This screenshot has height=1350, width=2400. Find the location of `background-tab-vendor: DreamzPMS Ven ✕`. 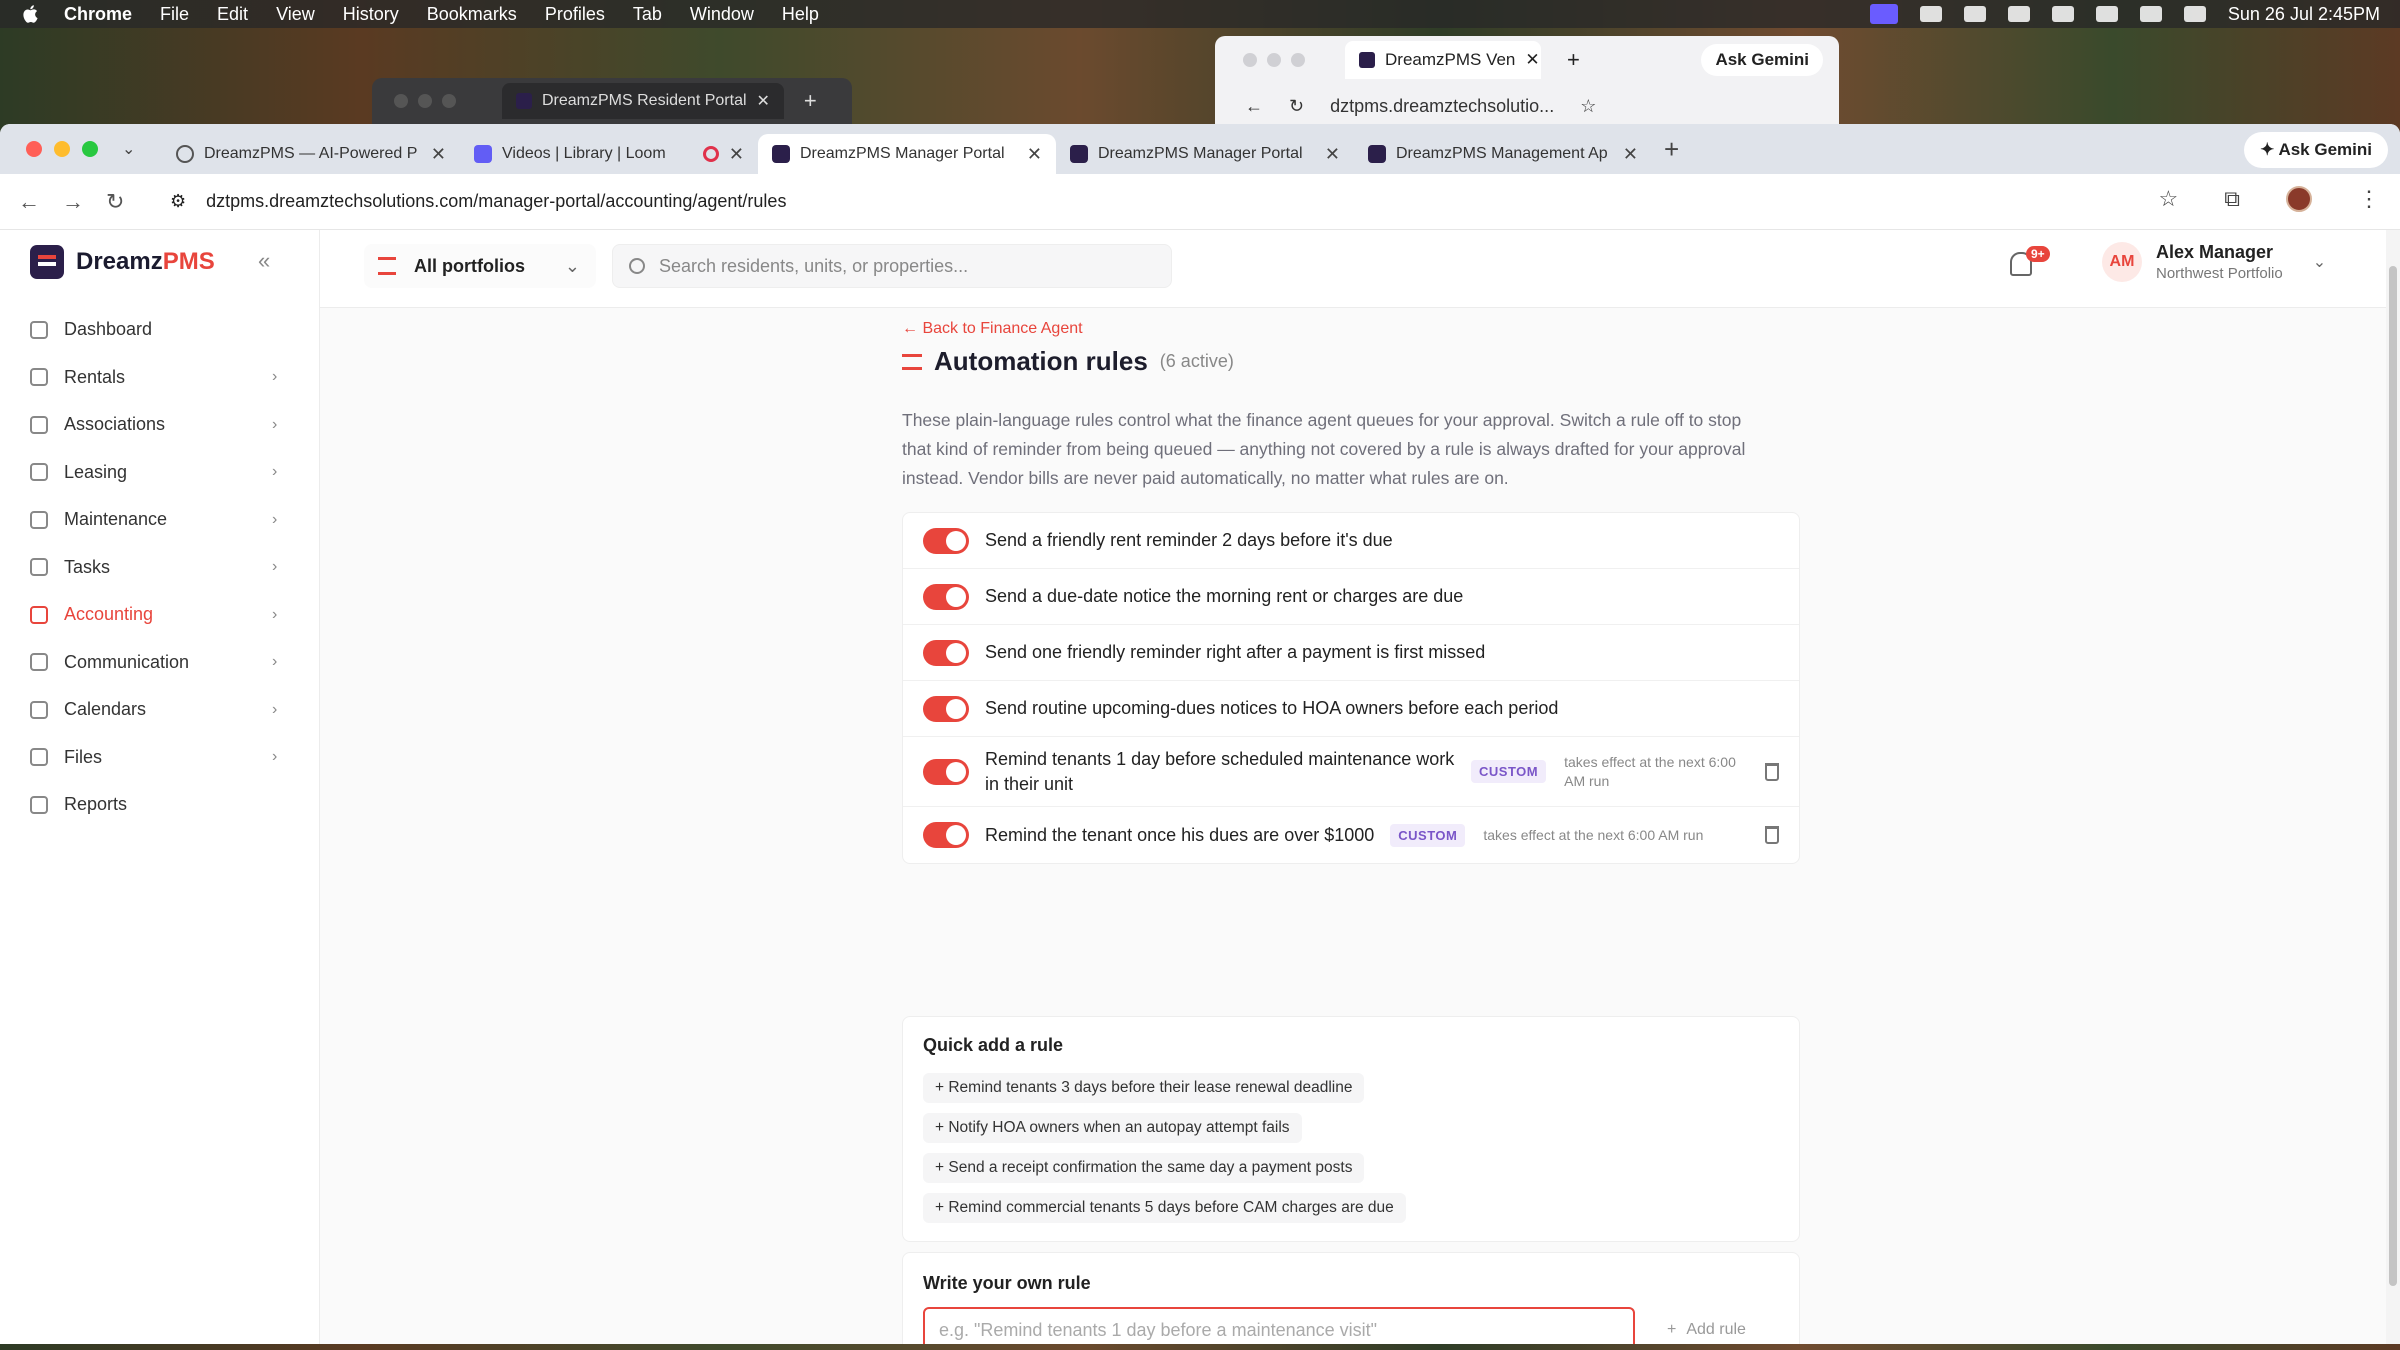

background-tab-vendor: DreamzPMS Ven ✕ is located at coordinates (1443, 60).